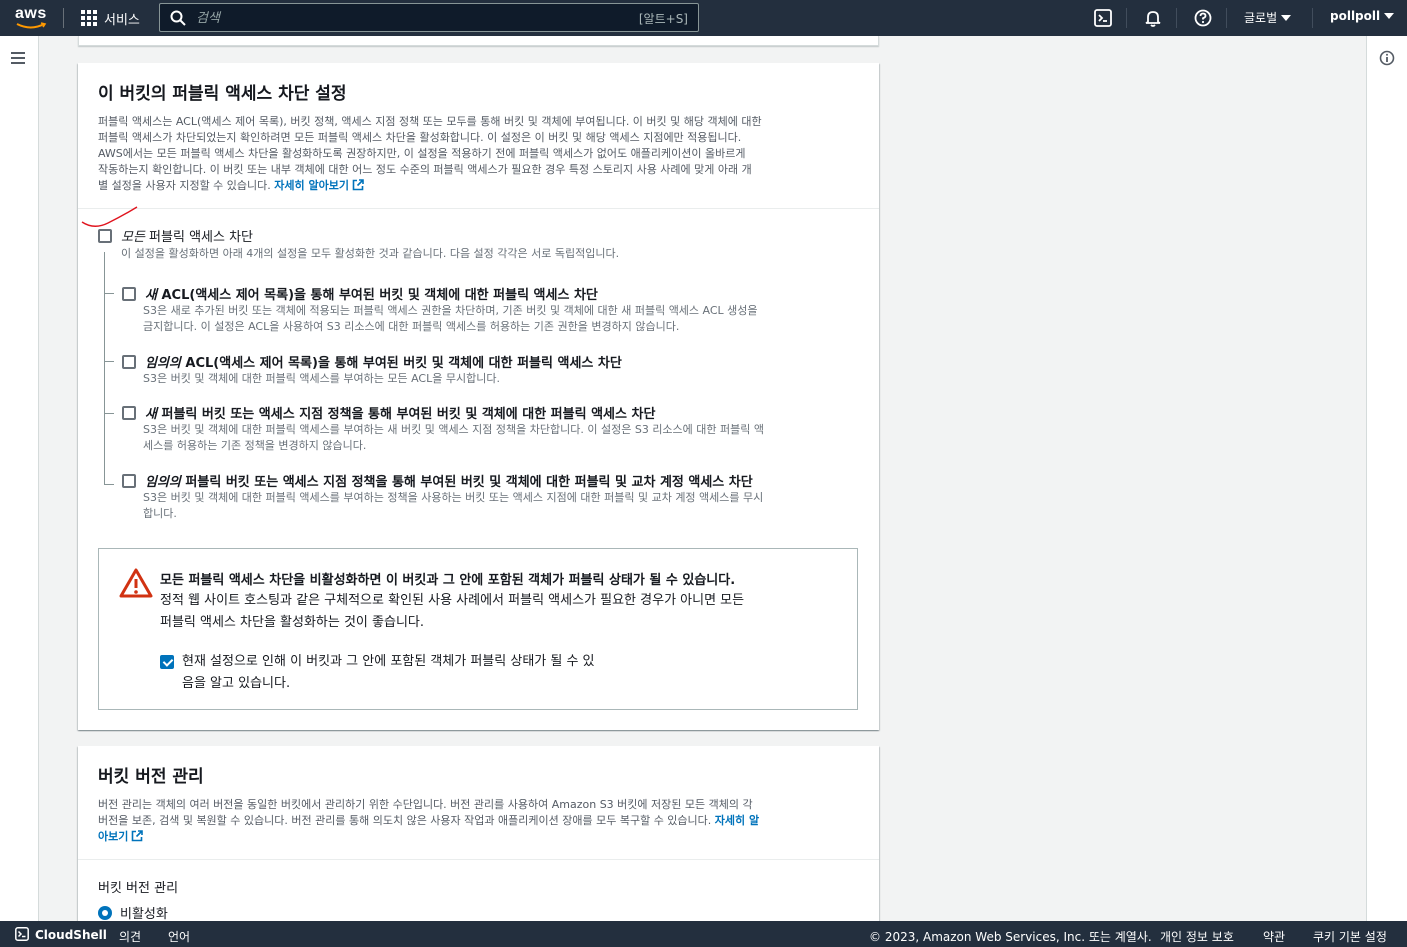 This screenshot has width=1407, height=947. Describe the element at coordinates (1355, 16) in the screenshot. I see `account-label: pollpoll` at that location.